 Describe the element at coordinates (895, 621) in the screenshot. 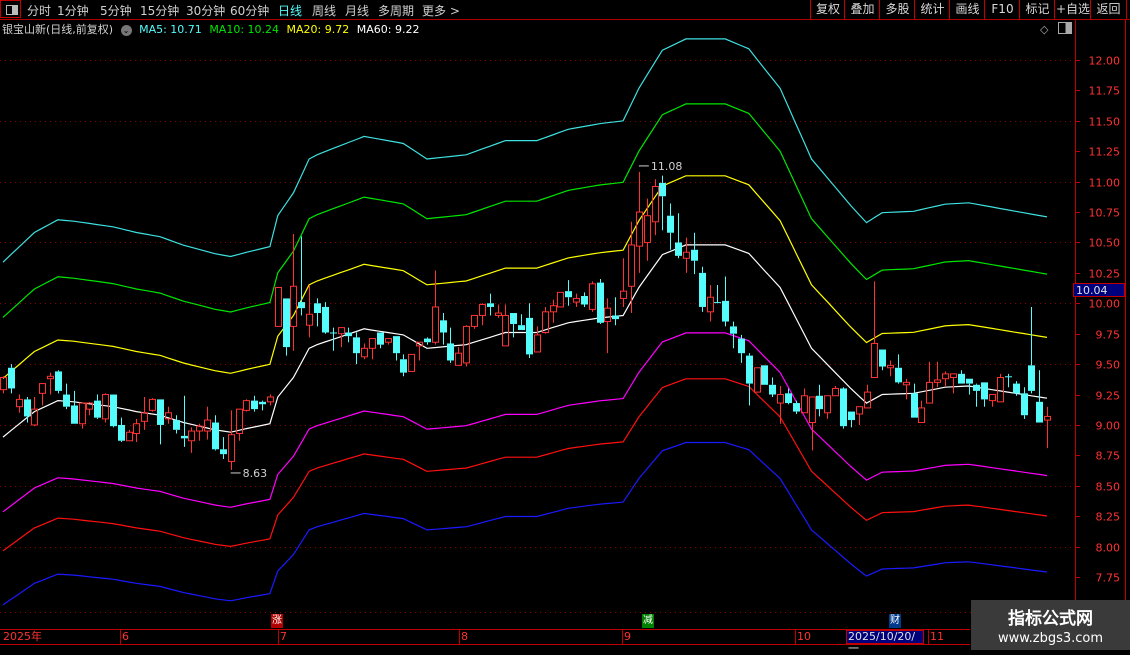

I see `marker-finance: 财` at that location.